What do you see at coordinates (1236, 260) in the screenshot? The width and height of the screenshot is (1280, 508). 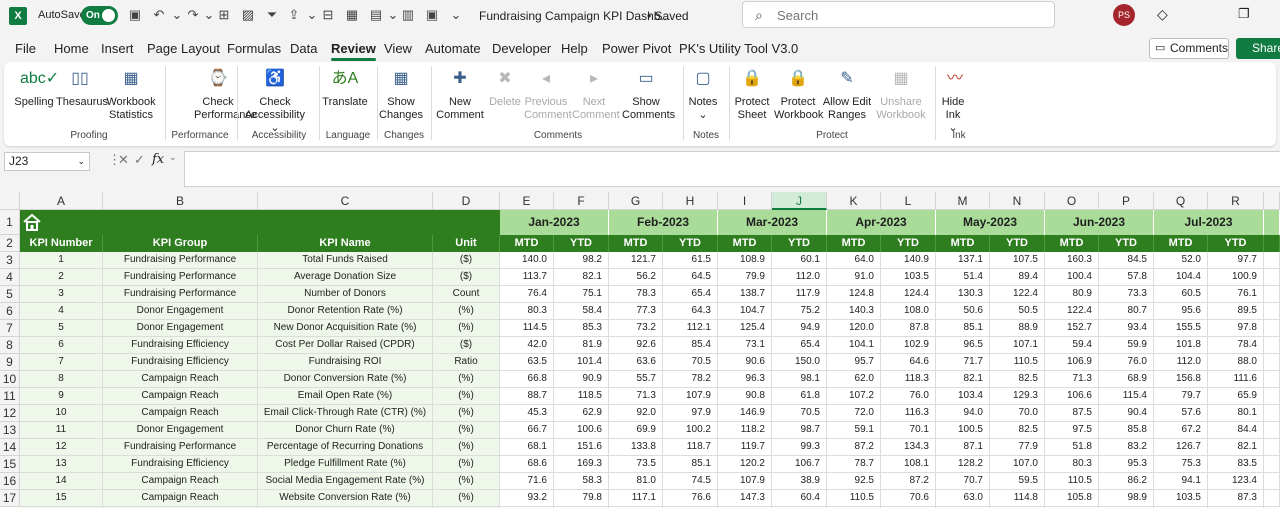 I see `value-cell: 97.7` at bounding box center [1236, 260].